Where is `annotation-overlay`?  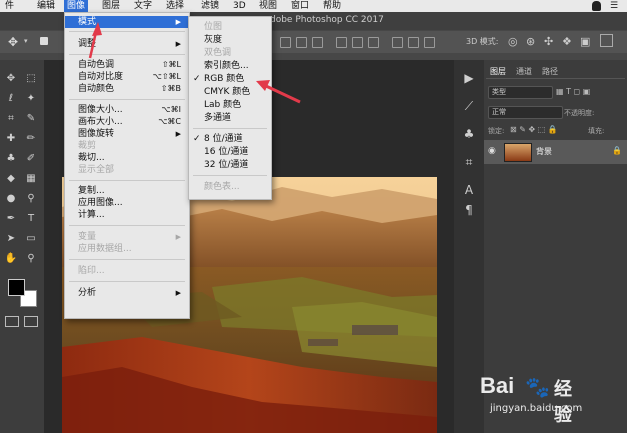 annotation-overlay is located at coordinates (194, 63).